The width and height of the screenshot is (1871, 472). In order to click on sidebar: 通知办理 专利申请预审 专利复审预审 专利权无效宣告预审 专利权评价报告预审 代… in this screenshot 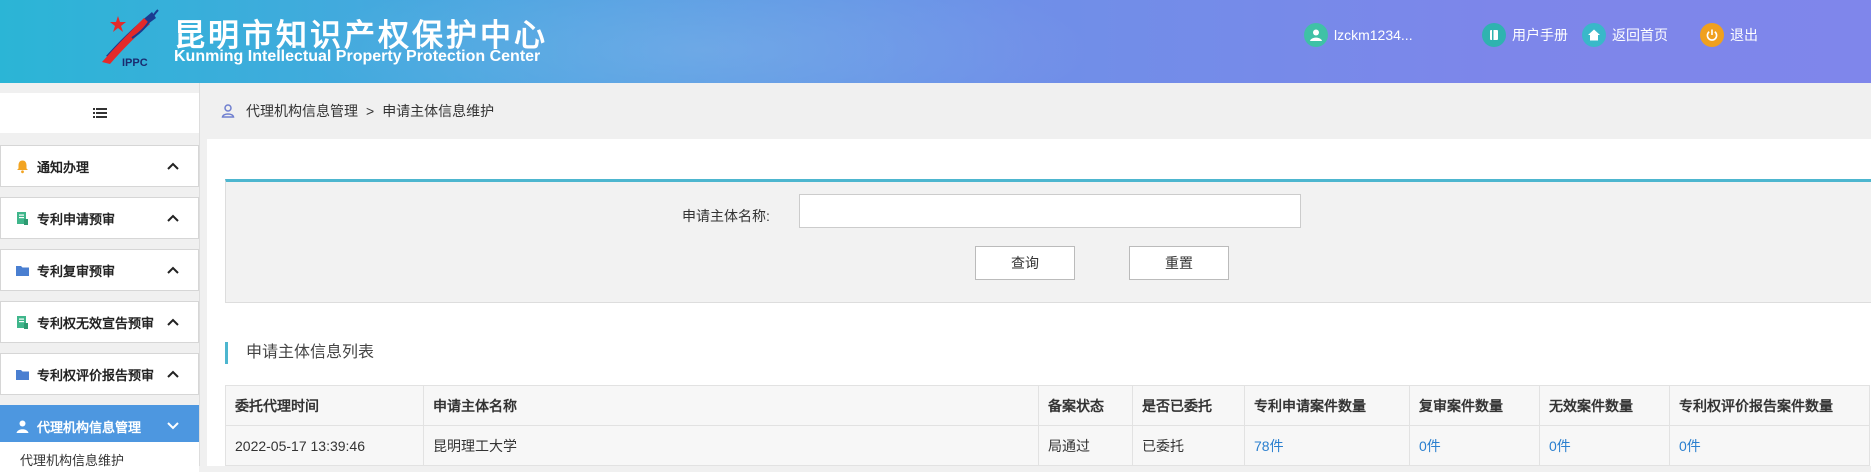, I will do `click(100, 277)`.